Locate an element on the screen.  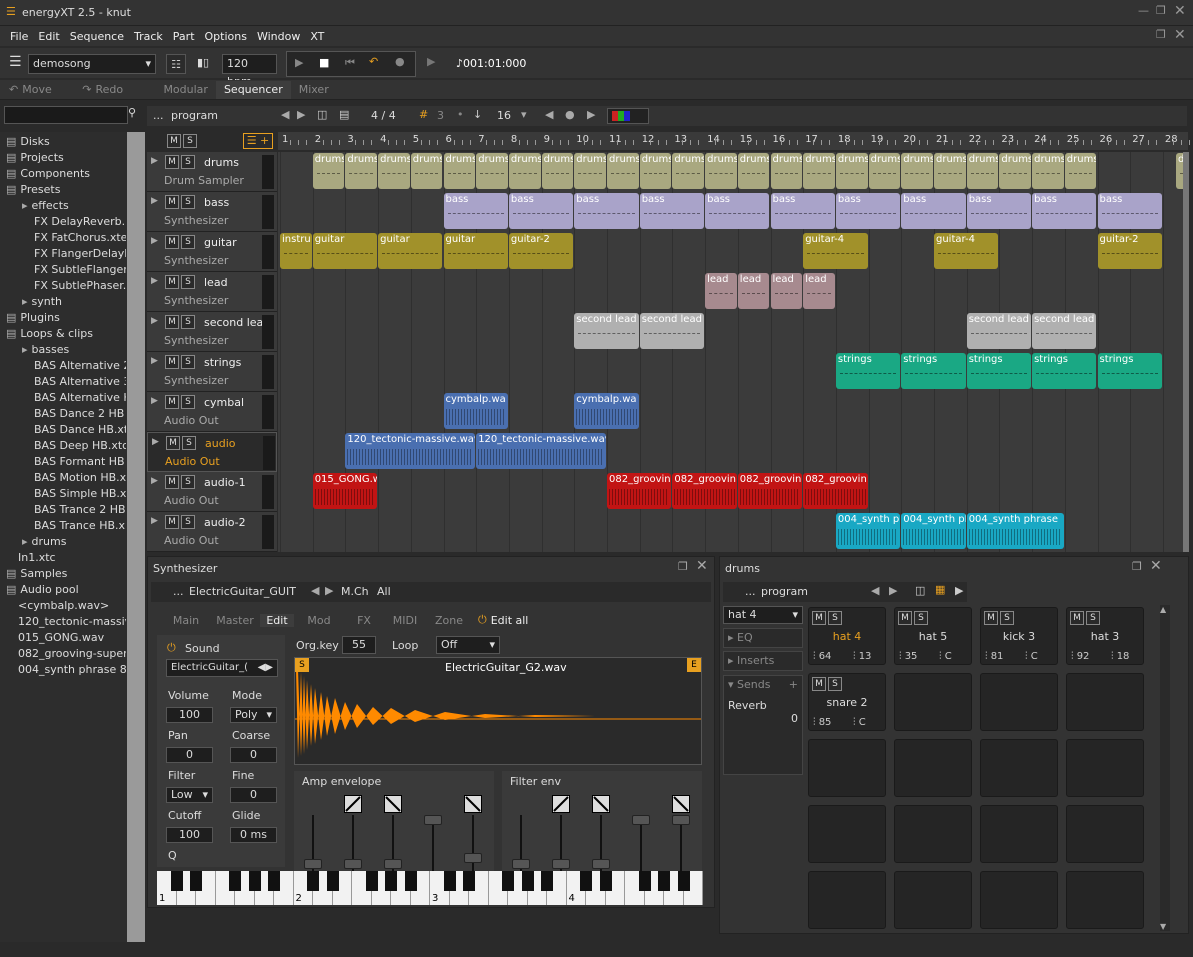
drum-pad: M Skick 3 ⫶ 81 ⫶ C is located at coordinates (1019, 636).